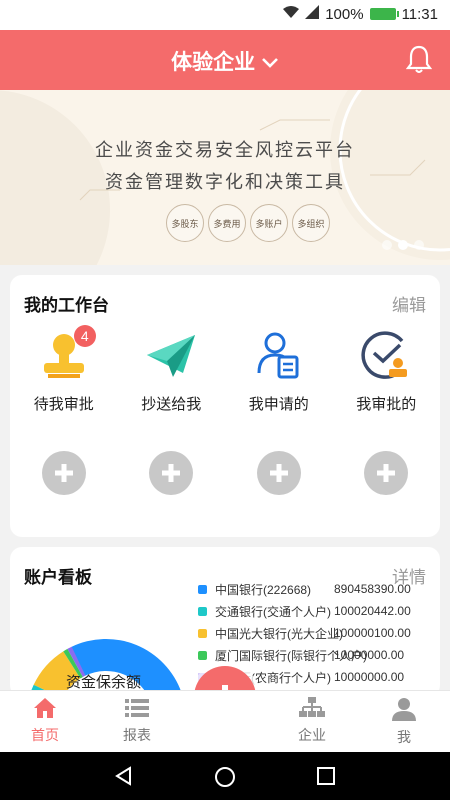 The image size is (450, 800). What do you see at coordinates (419, 14) in the screenshot?
I see `clock: 11:31` at bounding box center [419, 14].